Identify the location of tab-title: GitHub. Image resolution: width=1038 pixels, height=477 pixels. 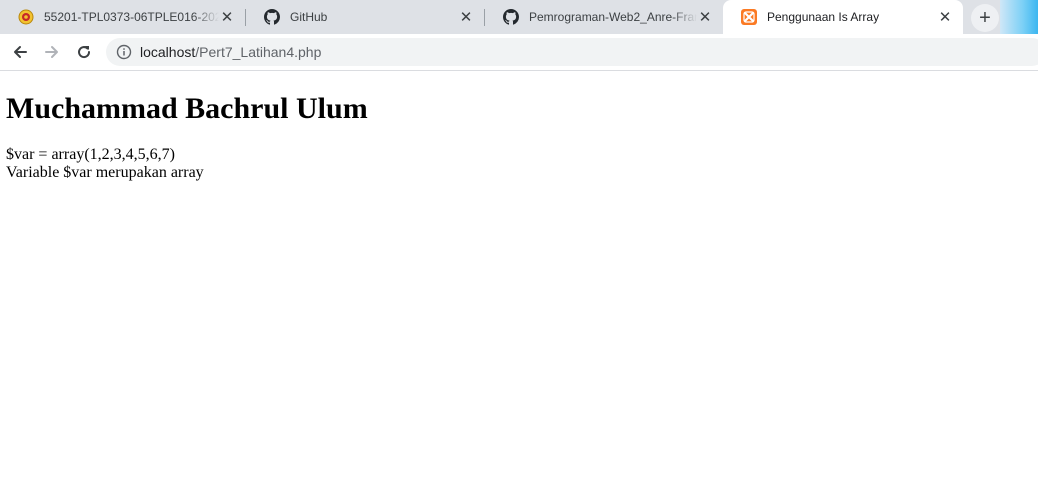
(309, 17).